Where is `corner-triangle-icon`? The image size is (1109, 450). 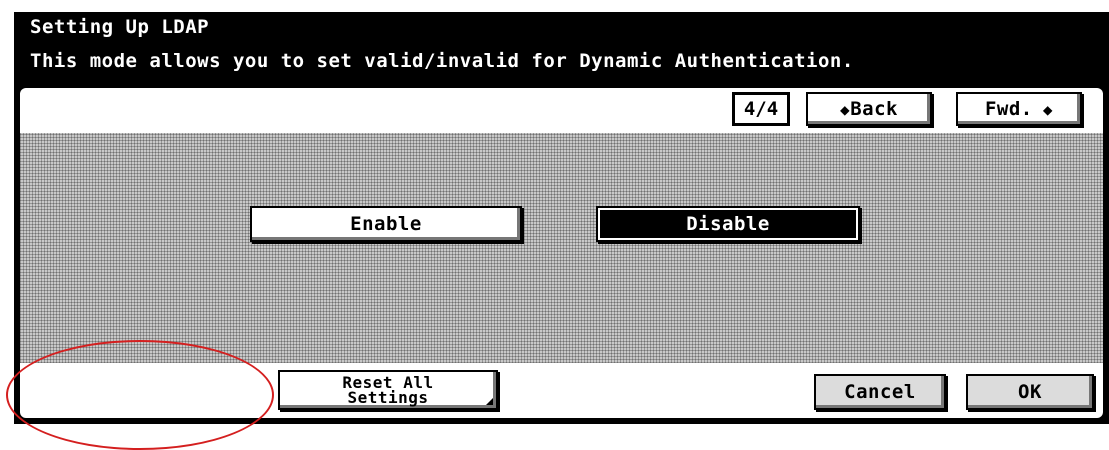 corner-triangle-icon is located at coordinates (489, 401).